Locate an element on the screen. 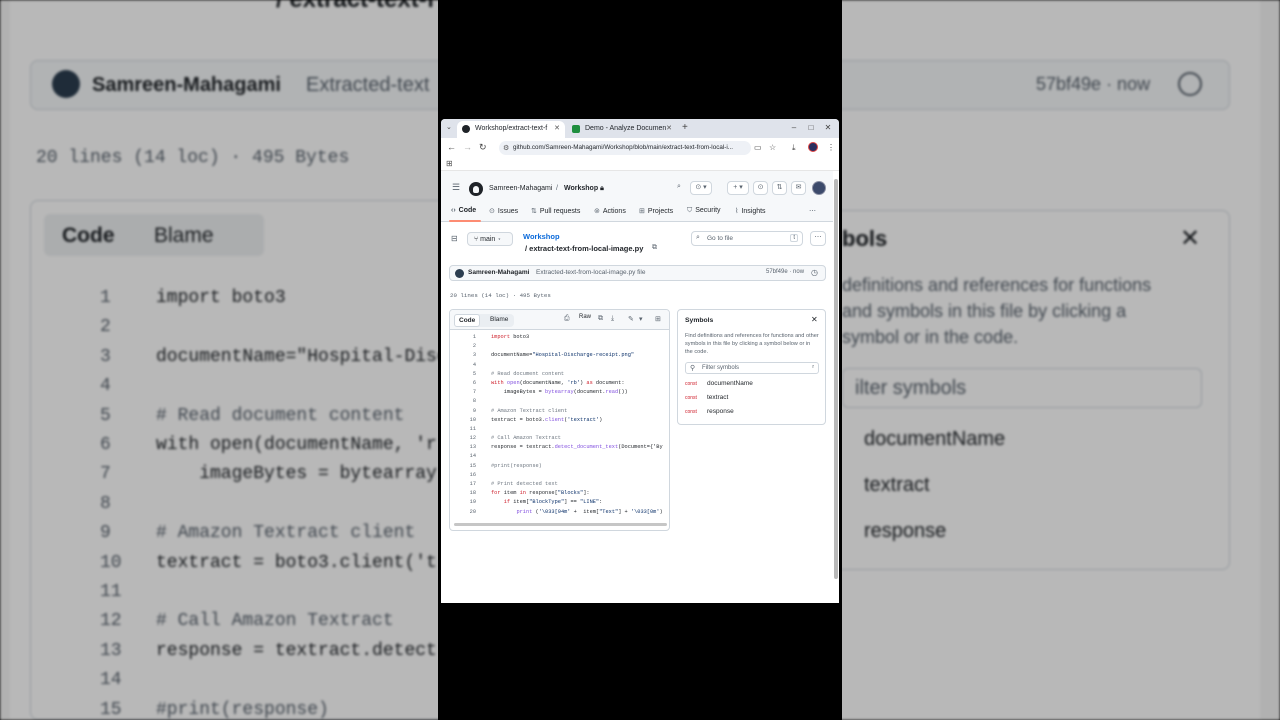  tab-search-icon: ⌄ is located at coordinates (449, 127).